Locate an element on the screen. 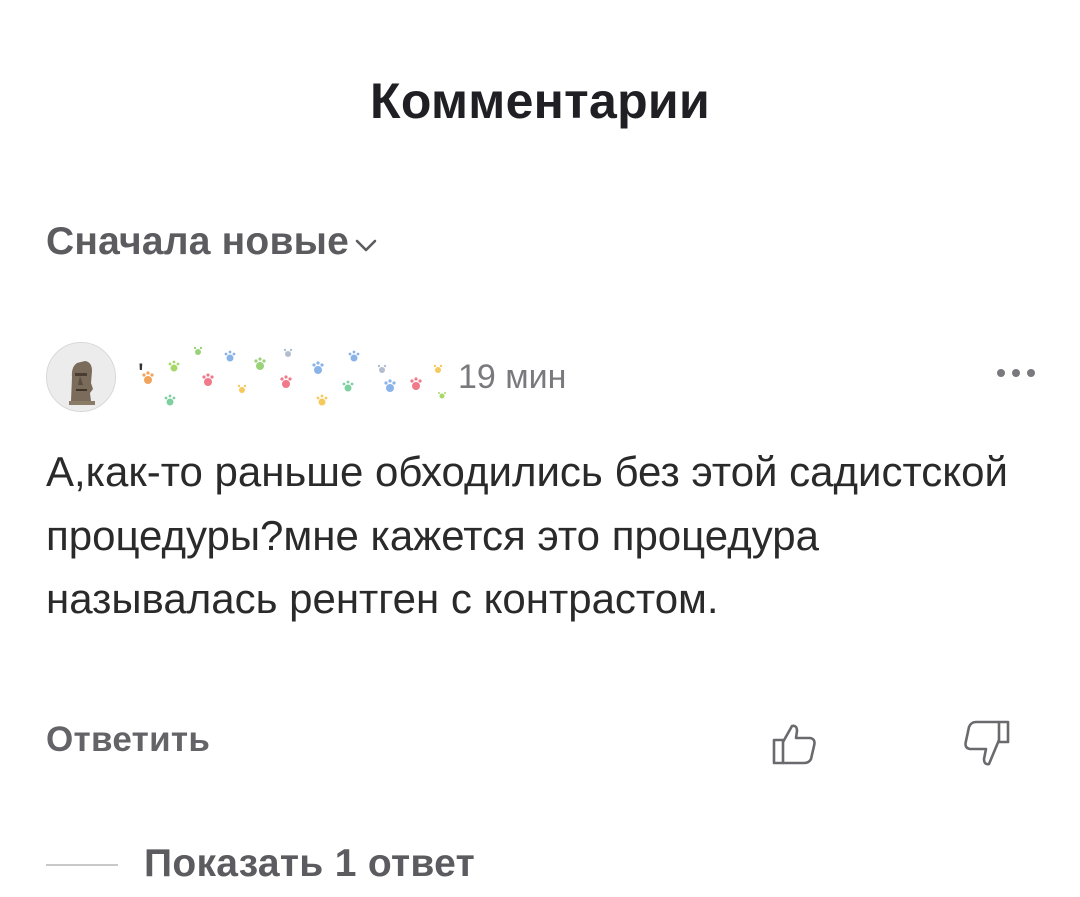 This screenshot has width=1080, height=897. chevron-down-icon is located at coordinates (366, 245).